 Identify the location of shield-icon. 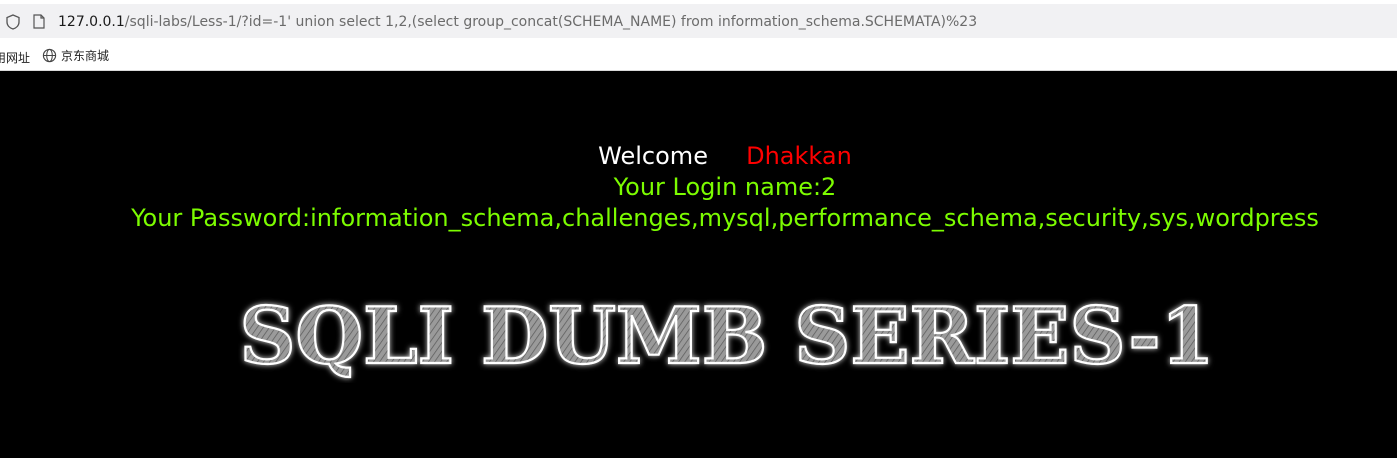
(13, 22).